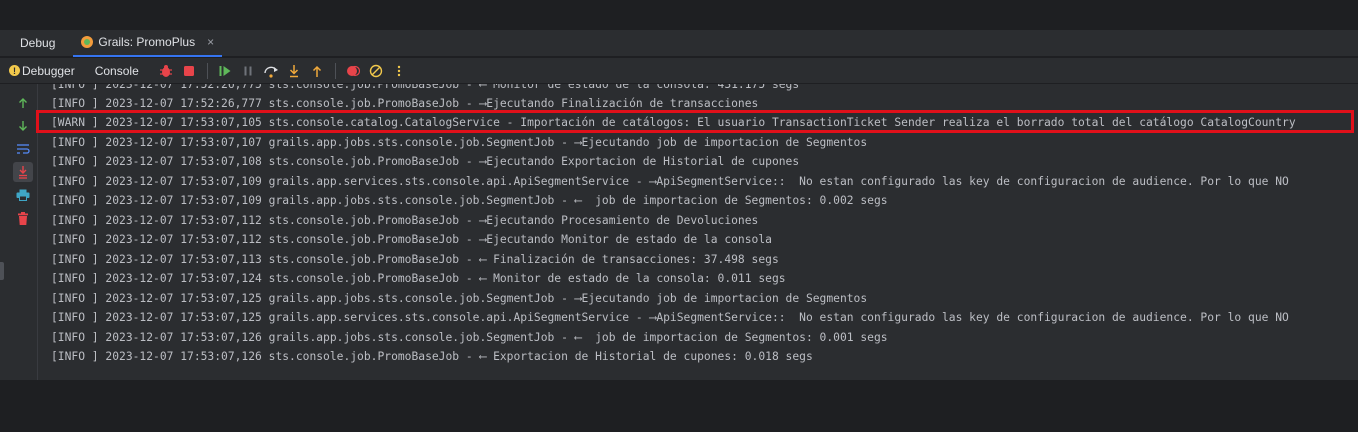 Image resolution: width=1358 pixels, height=432 pixels. I want to click on bug-icon, so click(166, 71).